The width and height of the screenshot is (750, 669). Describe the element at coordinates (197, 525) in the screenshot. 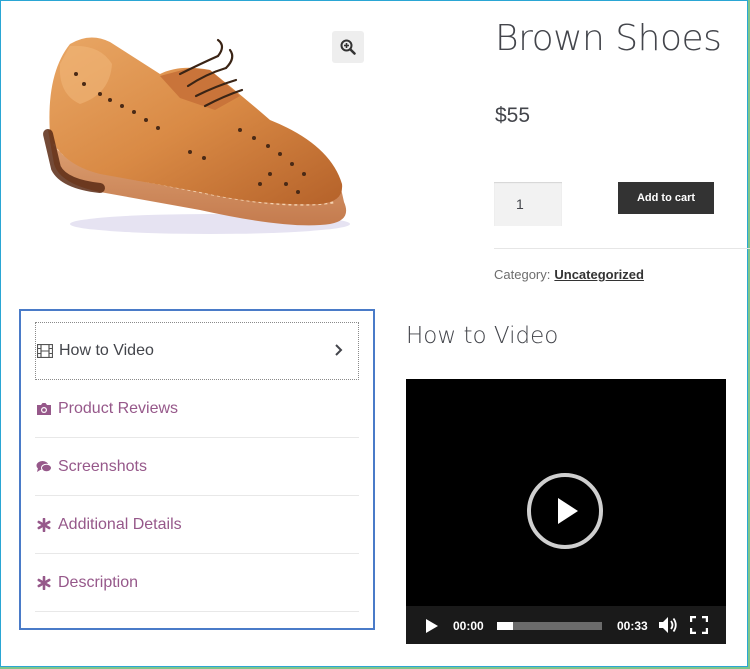

I see `tab-additional-details: Additional Details` at that location.